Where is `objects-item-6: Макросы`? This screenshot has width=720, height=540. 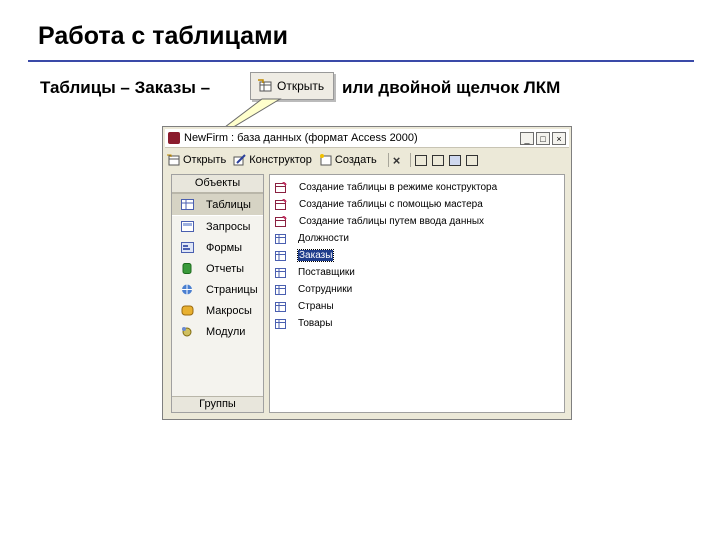
objects-item-6: Макросы is located at coordinates (217, 310).